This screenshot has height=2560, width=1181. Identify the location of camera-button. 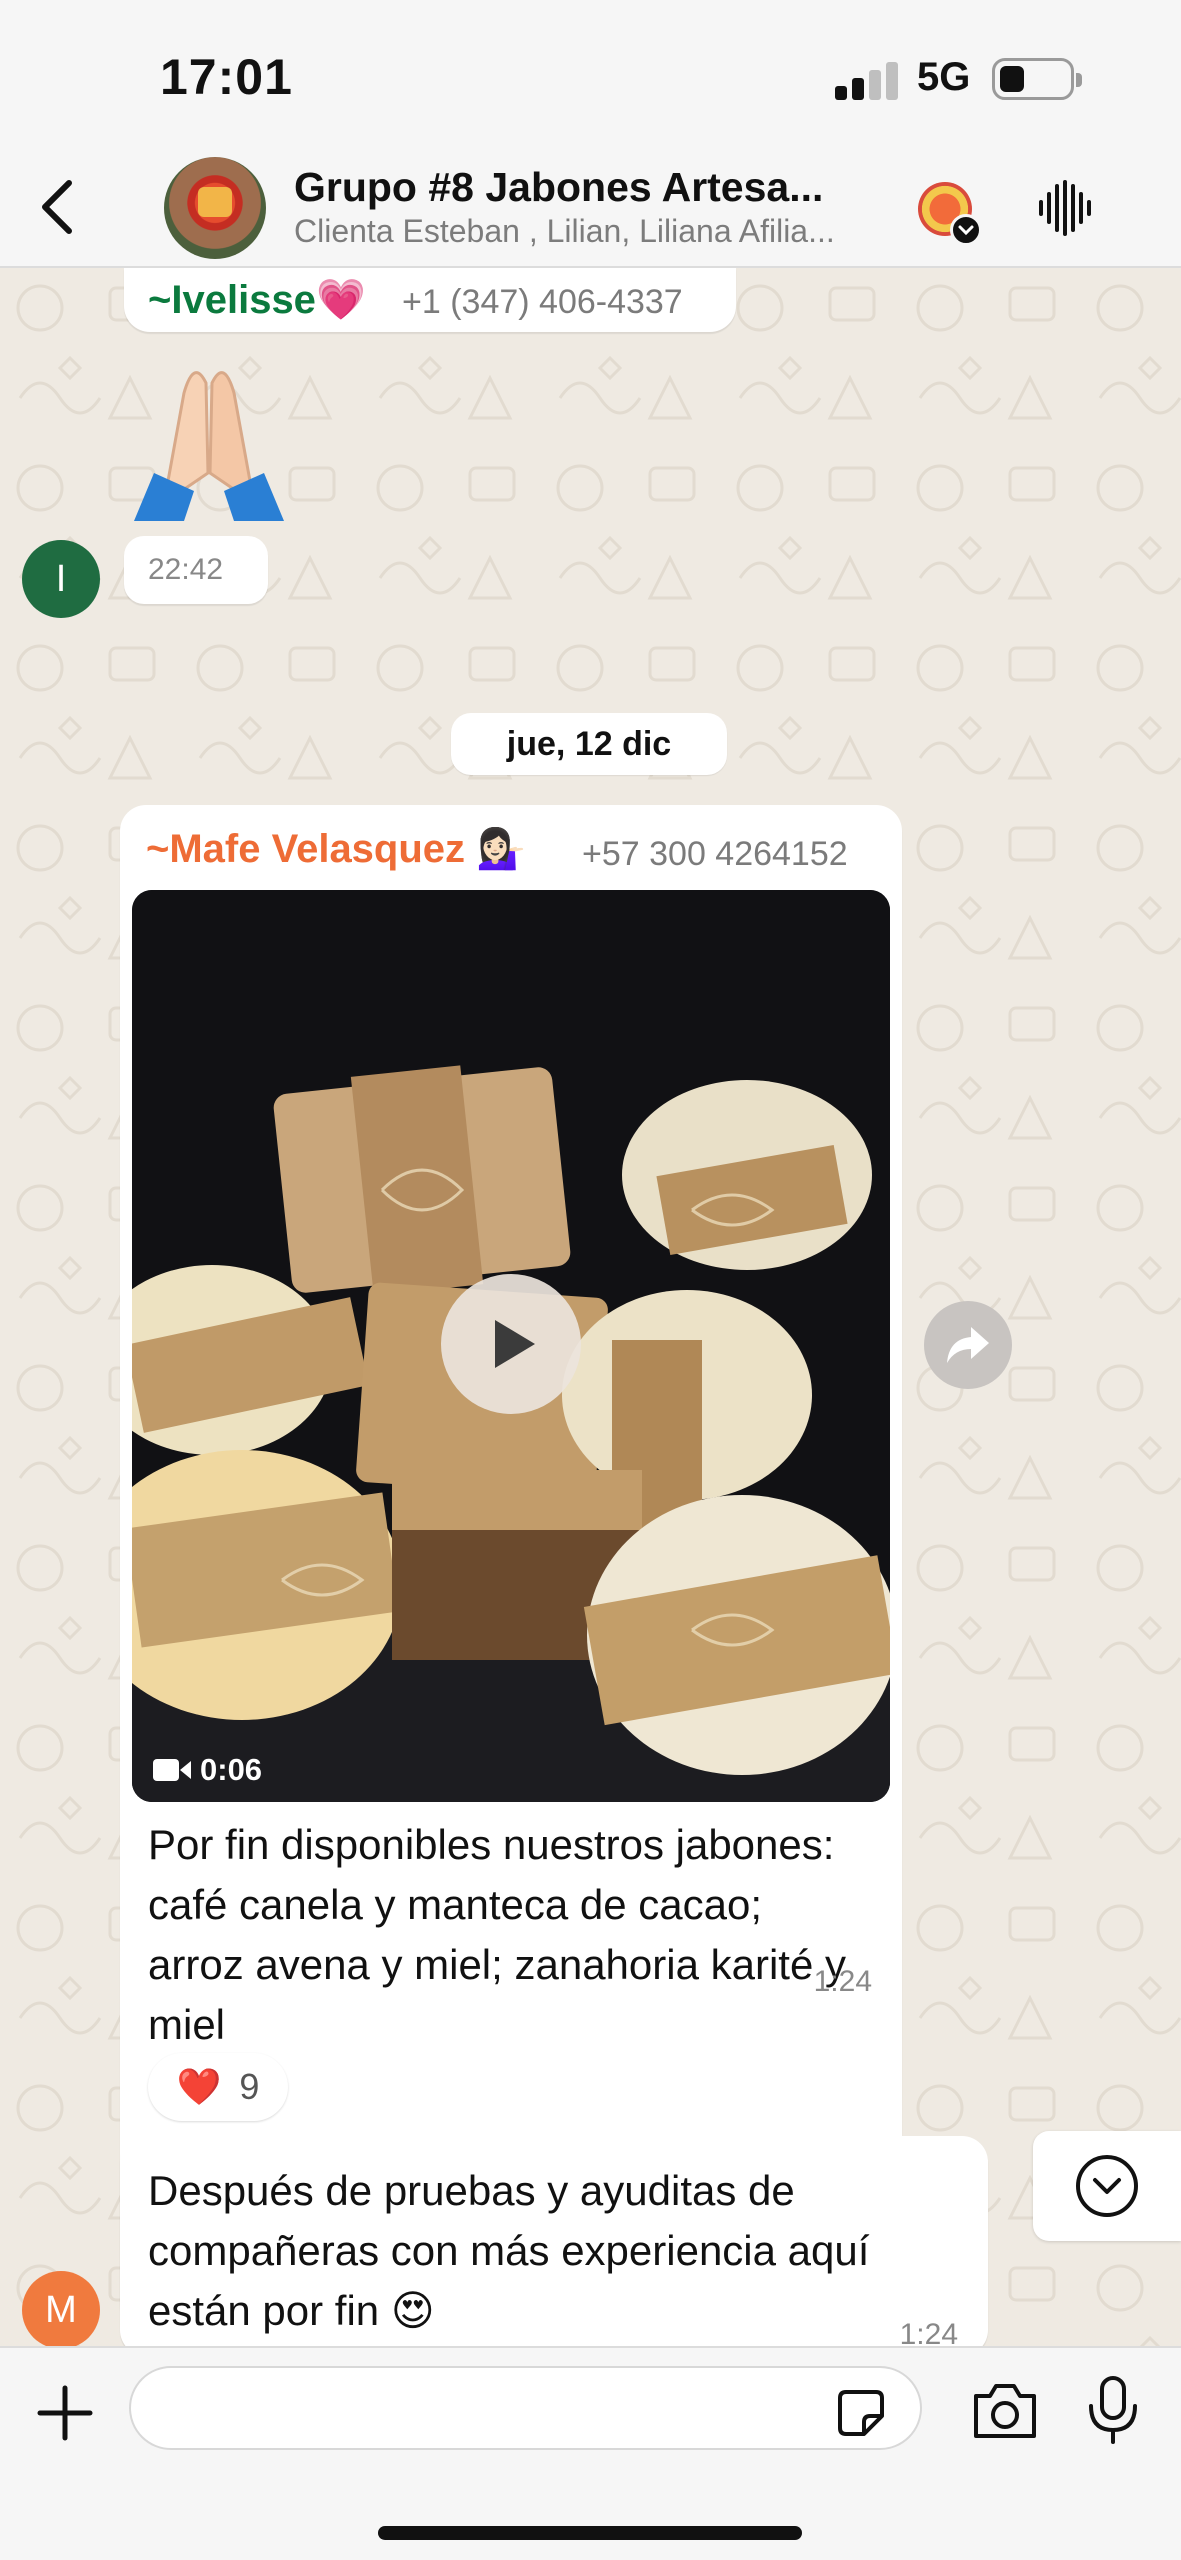
(1005, 2411).